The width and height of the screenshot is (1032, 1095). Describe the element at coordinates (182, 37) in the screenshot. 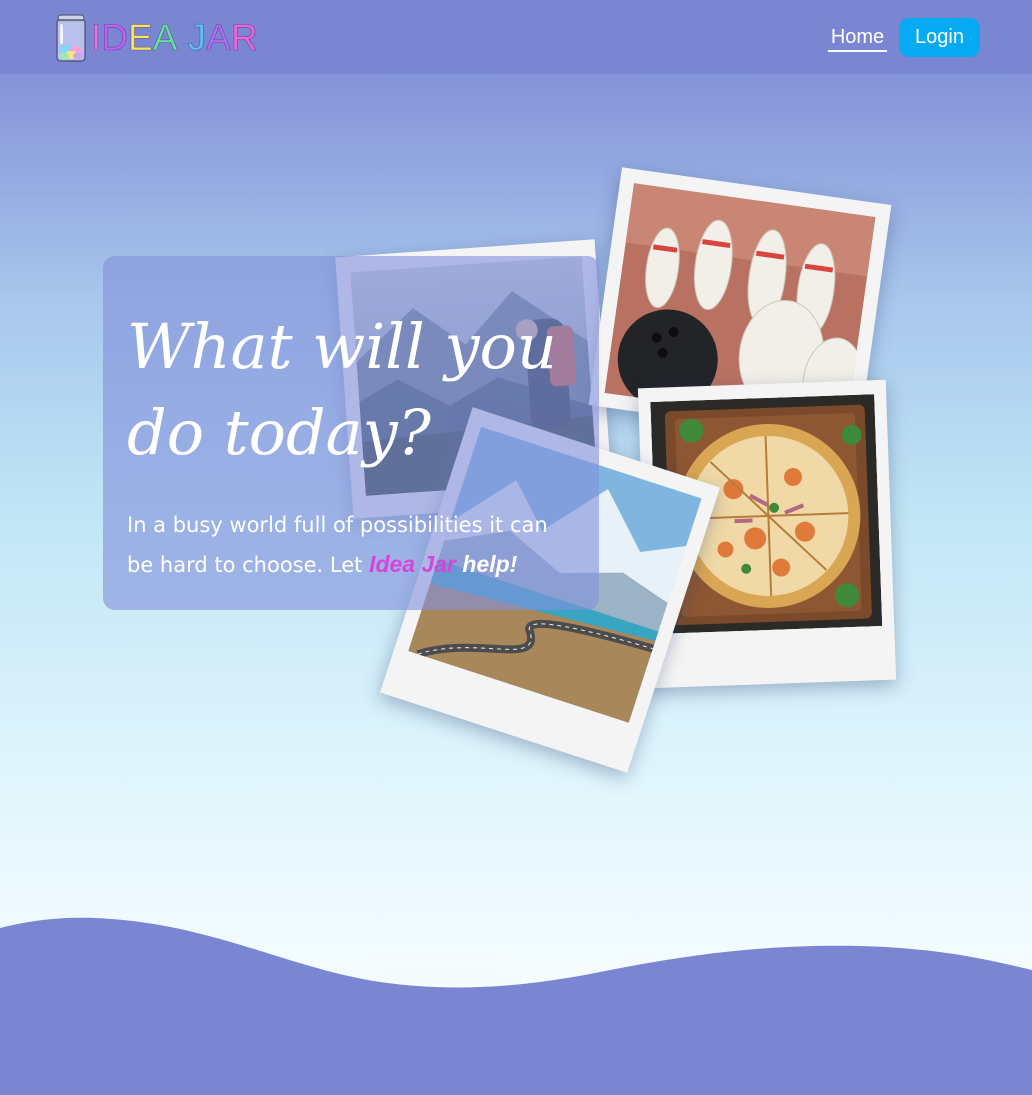

I see `logo-letter` at that location.